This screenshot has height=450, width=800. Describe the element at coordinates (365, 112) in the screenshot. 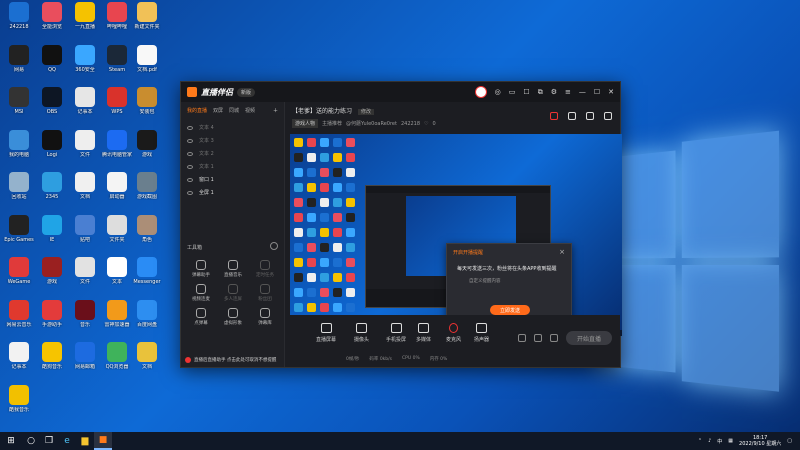

I see `edit-title-button: 修改` at that location.